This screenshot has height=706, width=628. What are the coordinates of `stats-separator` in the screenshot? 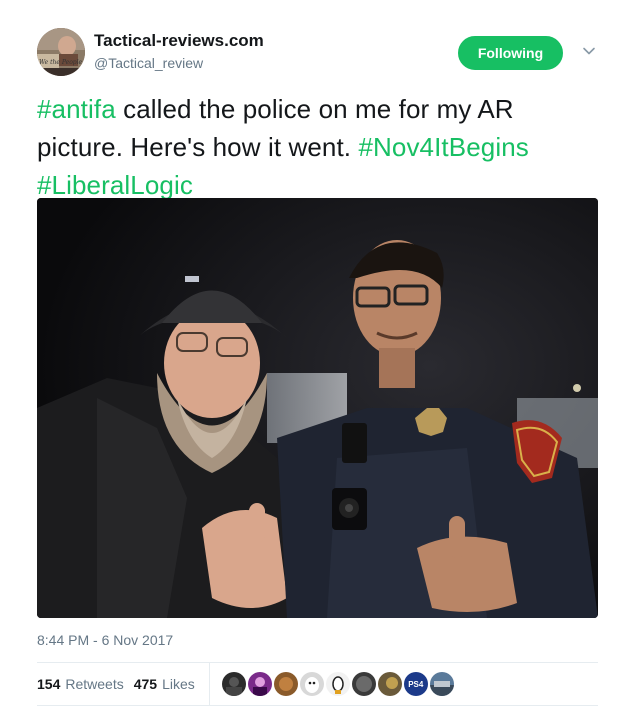 It's located at (209, 684).